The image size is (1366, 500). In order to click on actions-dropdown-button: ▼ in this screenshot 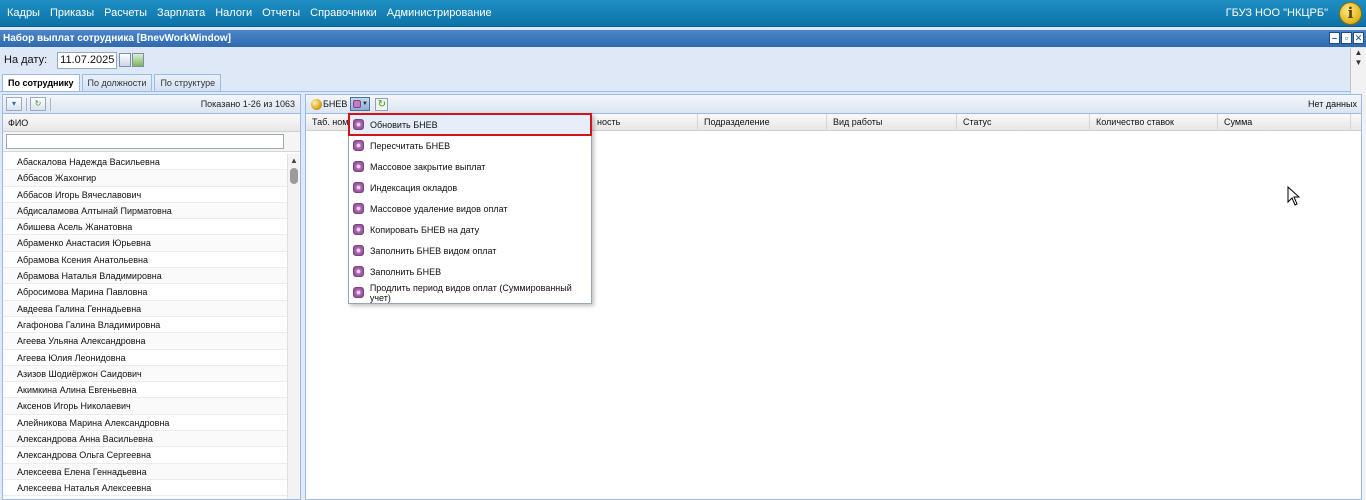, I will do `click(360, 104)`.